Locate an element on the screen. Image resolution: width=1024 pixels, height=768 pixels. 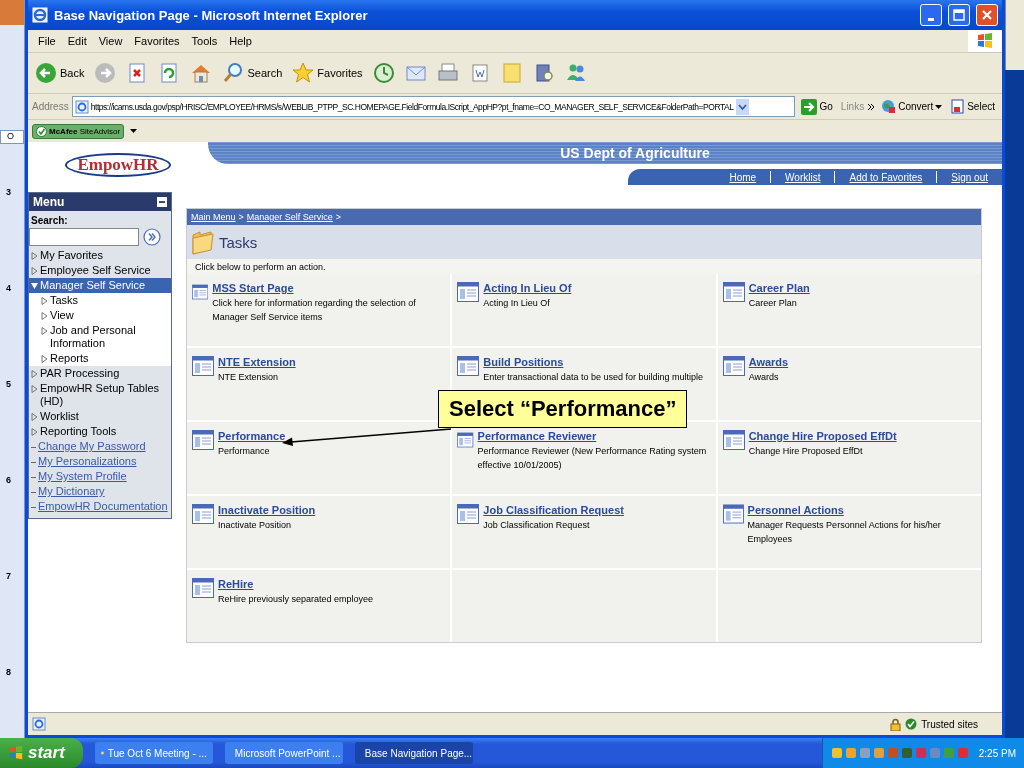
nav-link: Home is located at coordinates (743, 177).